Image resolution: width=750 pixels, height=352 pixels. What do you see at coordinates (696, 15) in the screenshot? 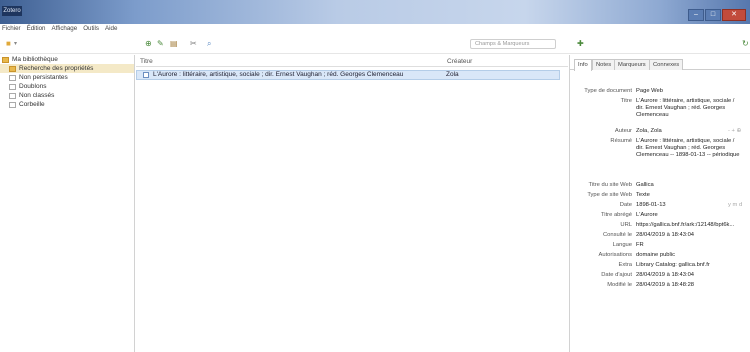
I see `minimize-button: –` at bounding box center [696, 15].